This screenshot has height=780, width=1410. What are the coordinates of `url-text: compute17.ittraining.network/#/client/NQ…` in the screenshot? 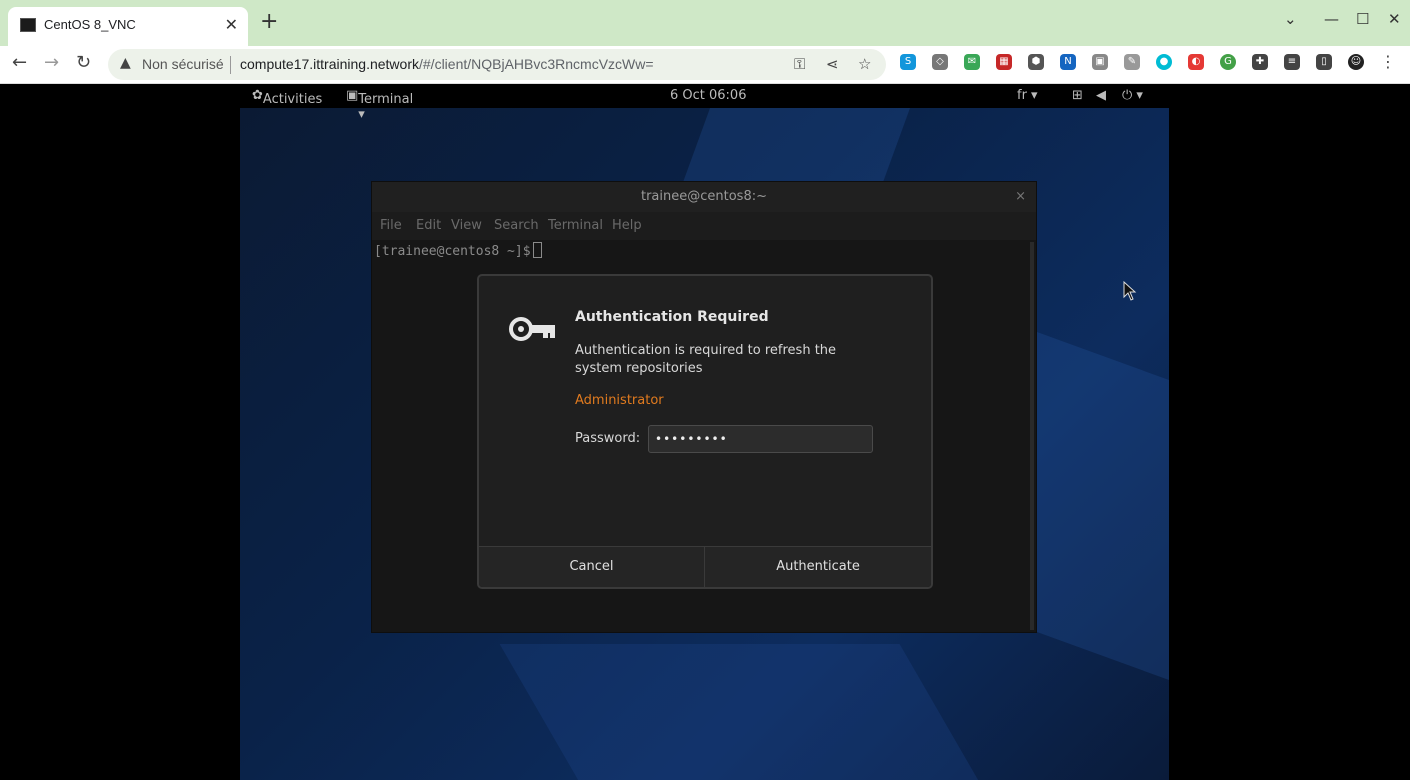 It's located at (447, 64).